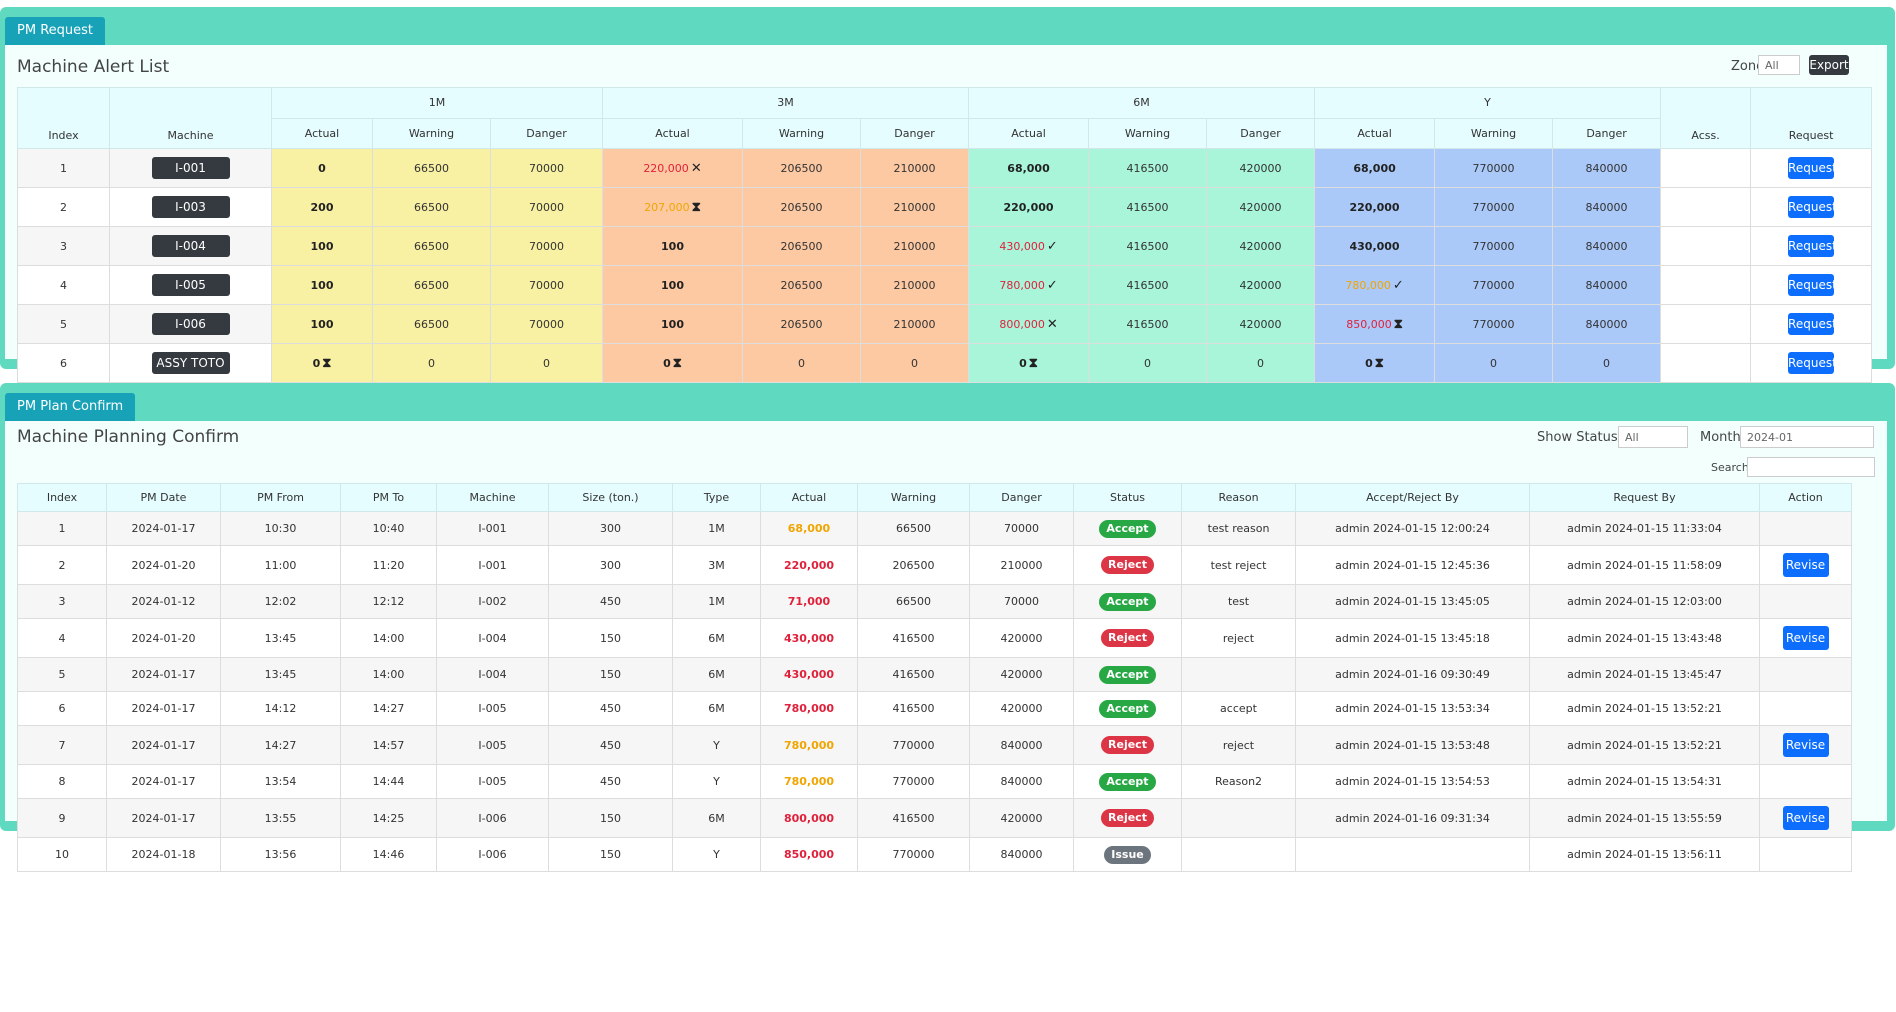  I want to click on column-header: Action, so click(1805, 497).